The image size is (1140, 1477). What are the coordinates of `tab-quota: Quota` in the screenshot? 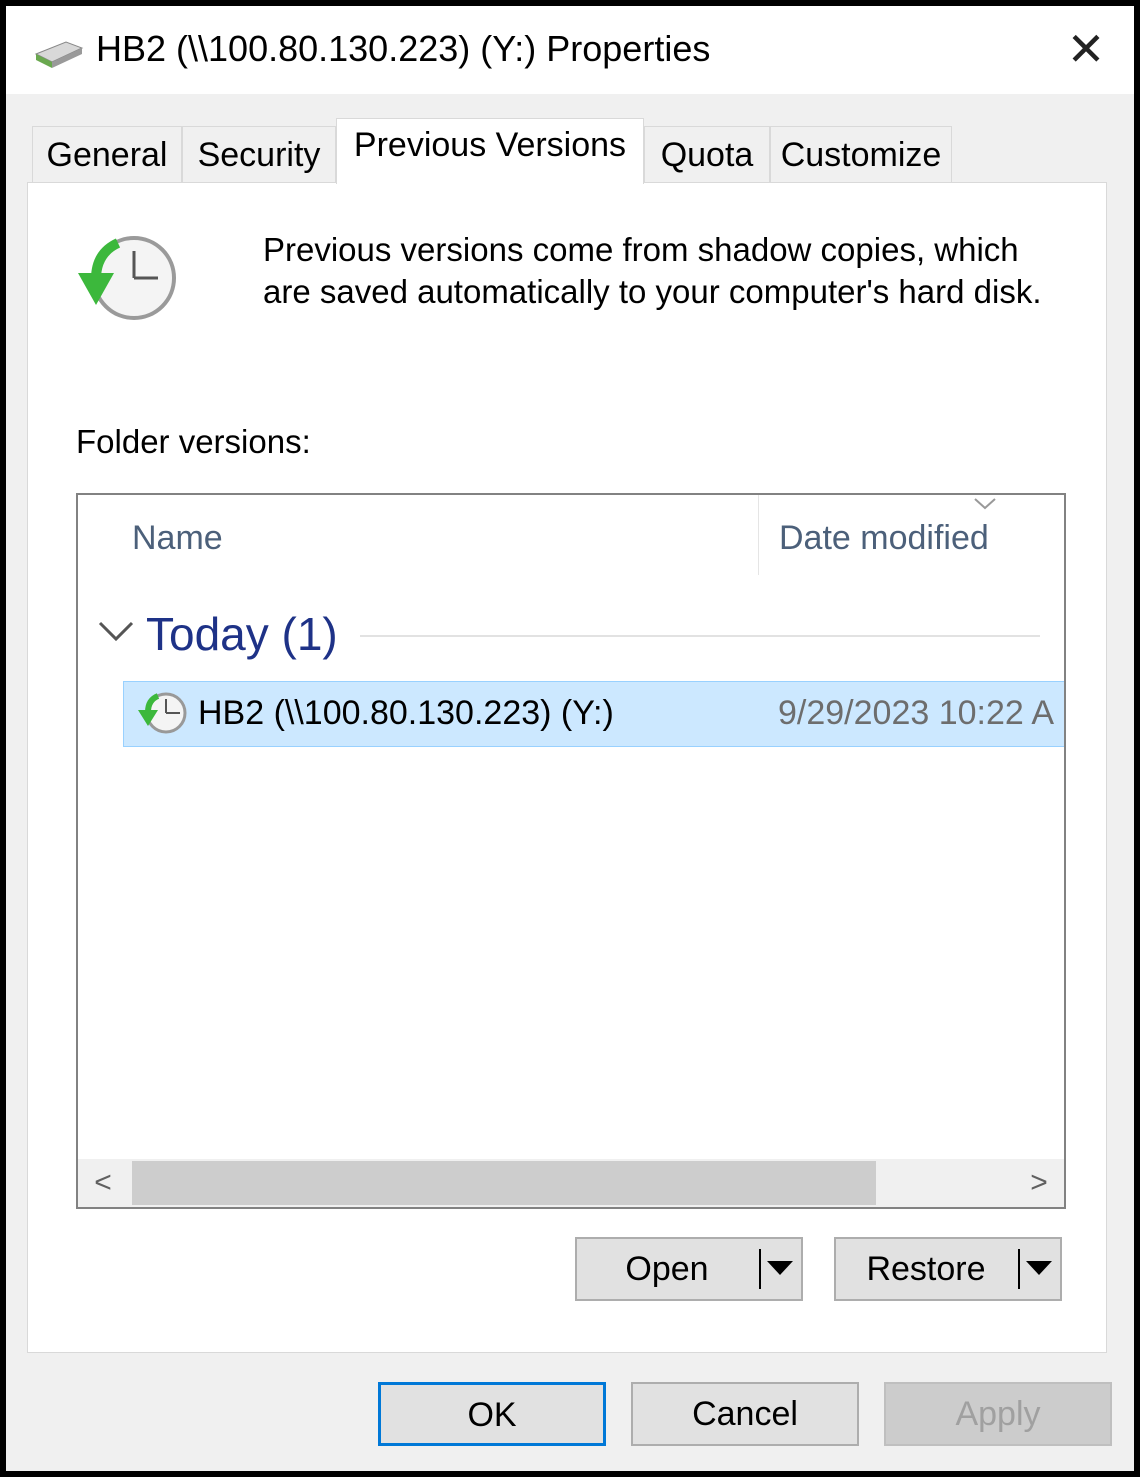 It's located at (707, 154).